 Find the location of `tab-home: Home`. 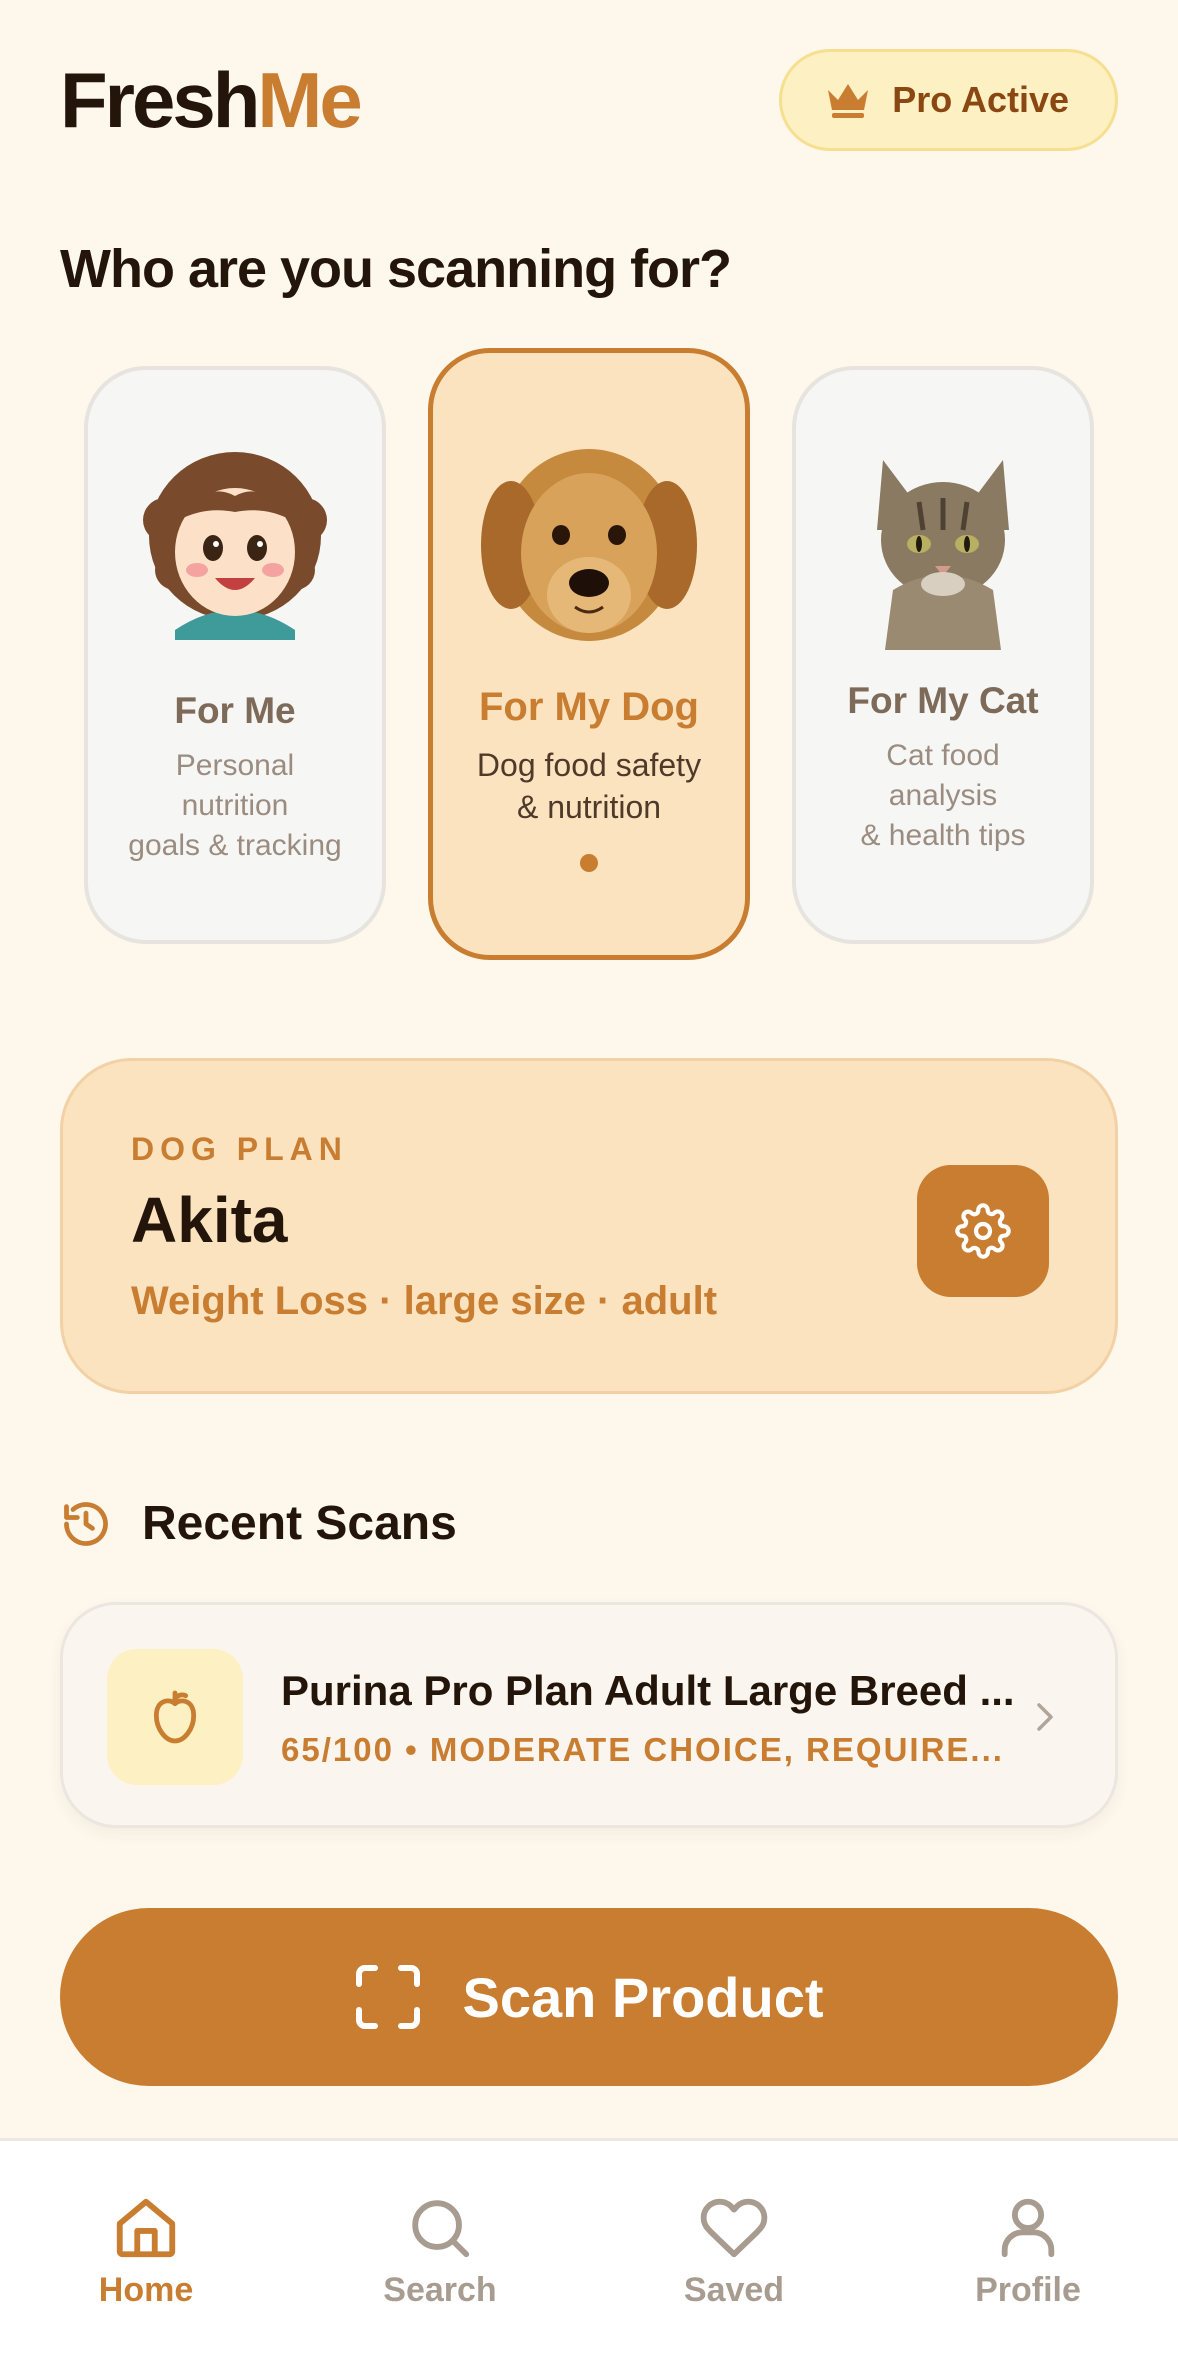

tab-home: Home is located at coordinates (146, 2251).